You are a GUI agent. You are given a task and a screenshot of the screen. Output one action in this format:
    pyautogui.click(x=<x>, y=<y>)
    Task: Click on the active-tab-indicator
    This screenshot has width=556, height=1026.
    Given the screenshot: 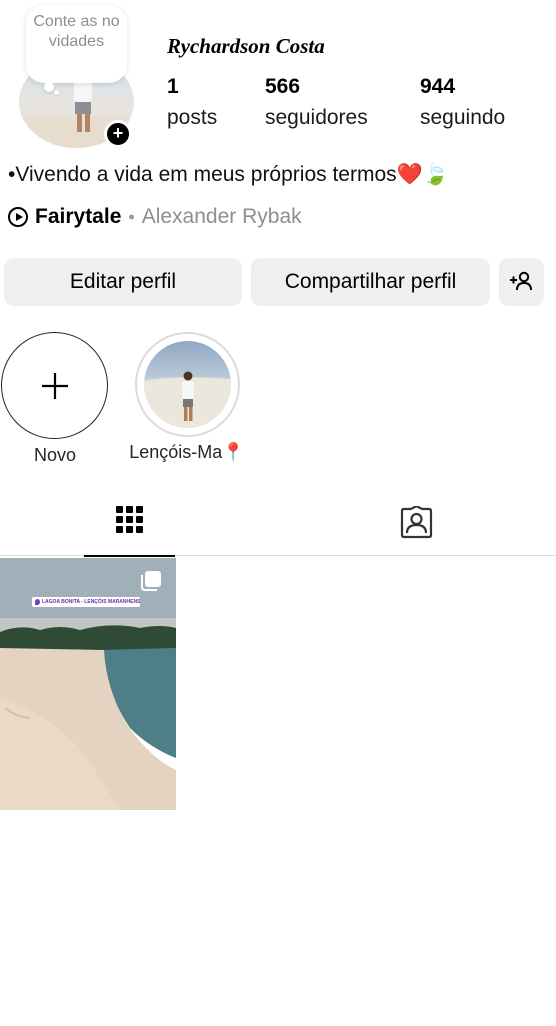 What is the action you would take?
    pyautogui.click(x=129, y=556)
    